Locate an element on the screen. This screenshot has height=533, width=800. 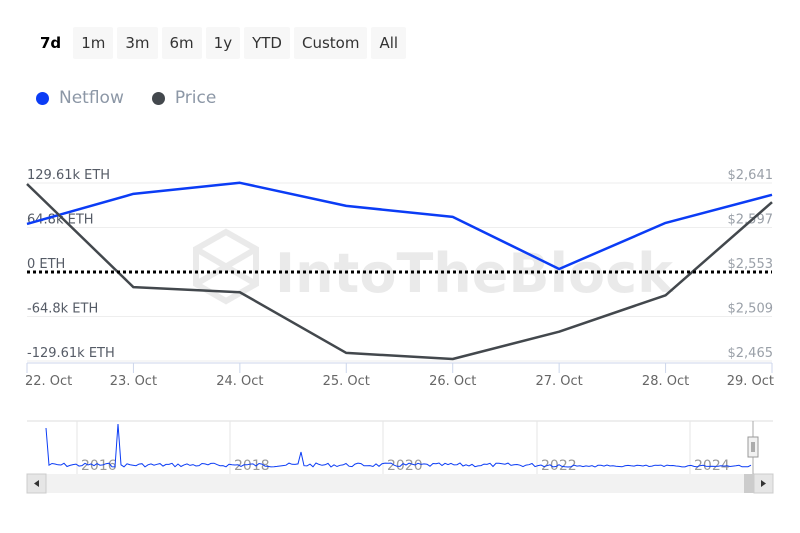
range-button-3m: 3m is located at coordinates (137, 43).